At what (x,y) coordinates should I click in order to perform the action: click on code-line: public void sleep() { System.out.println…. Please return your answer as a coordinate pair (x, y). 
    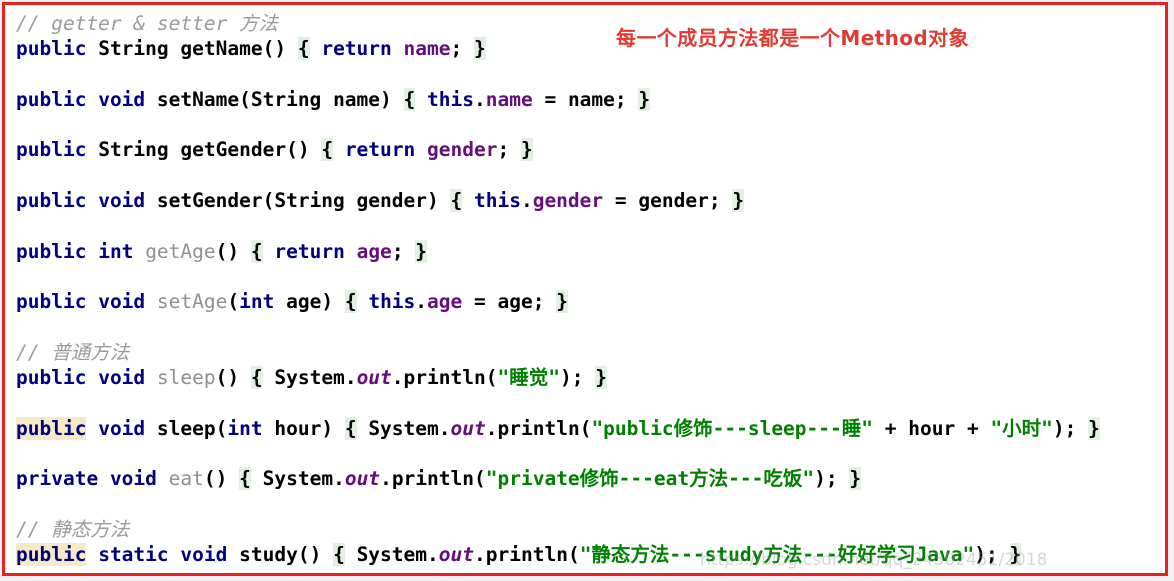
    Looking at the image, I should click on (590, 377).